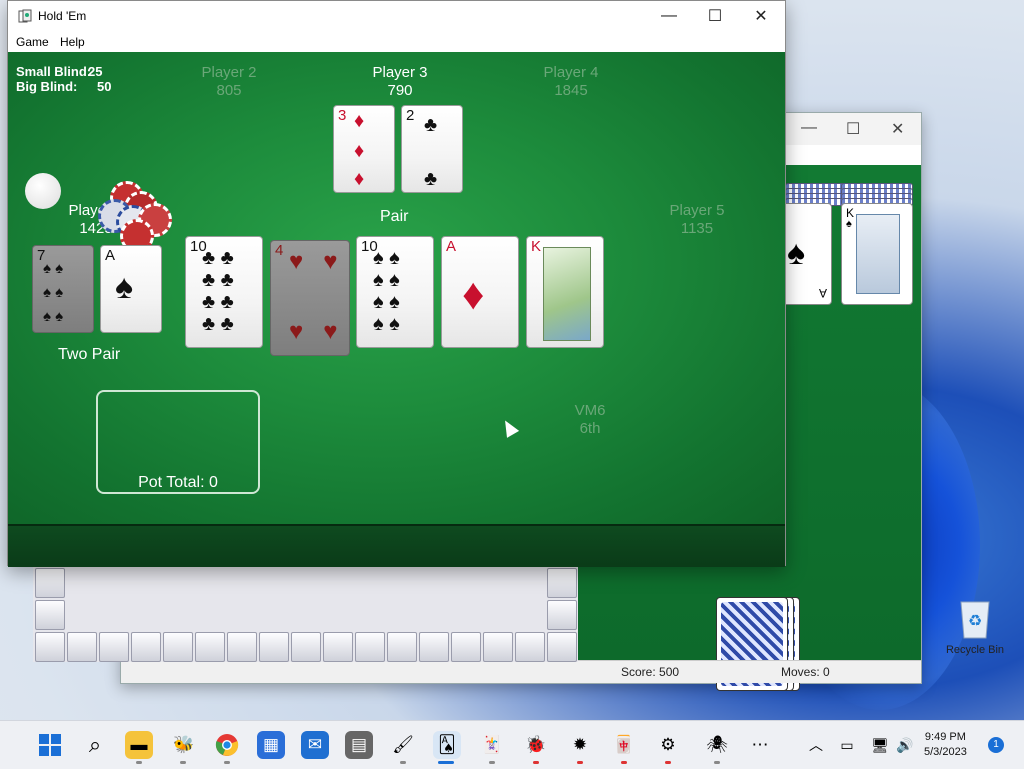 Image resolution: width=1024 pixels, height=769 pixels. I want to click on taskbar-holdem: 🂡, so click(447, 745).